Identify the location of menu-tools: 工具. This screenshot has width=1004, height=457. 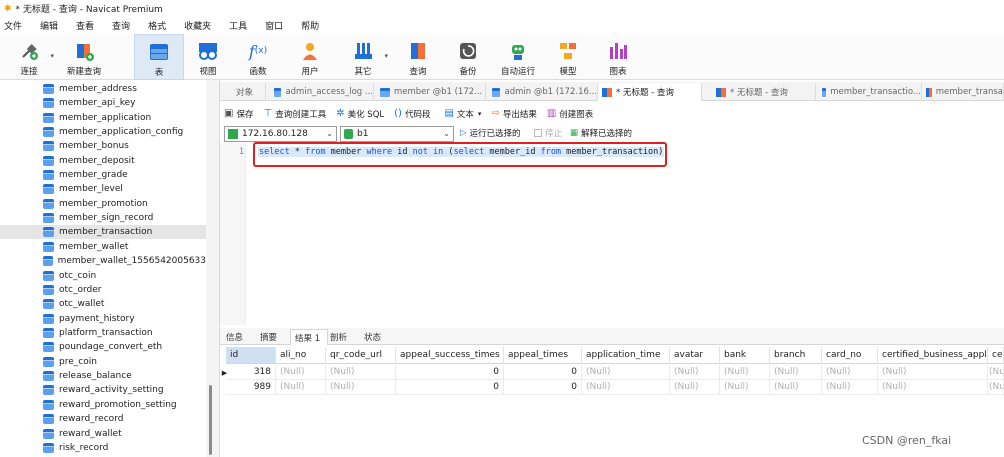
(238, 25).